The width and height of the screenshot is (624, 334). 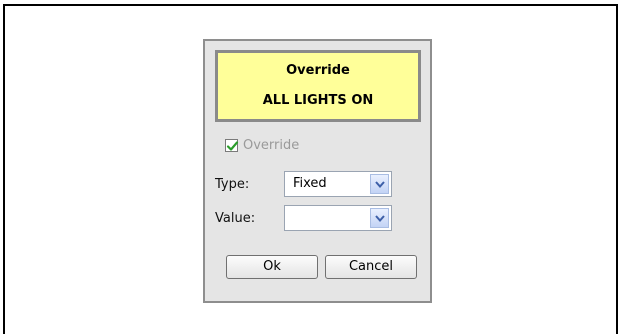 What do you see at coordinates (318, 86) in the screenshot?
I see `status-panel: Override ALL LIGHTS ON` at bounding box center [318, 86].